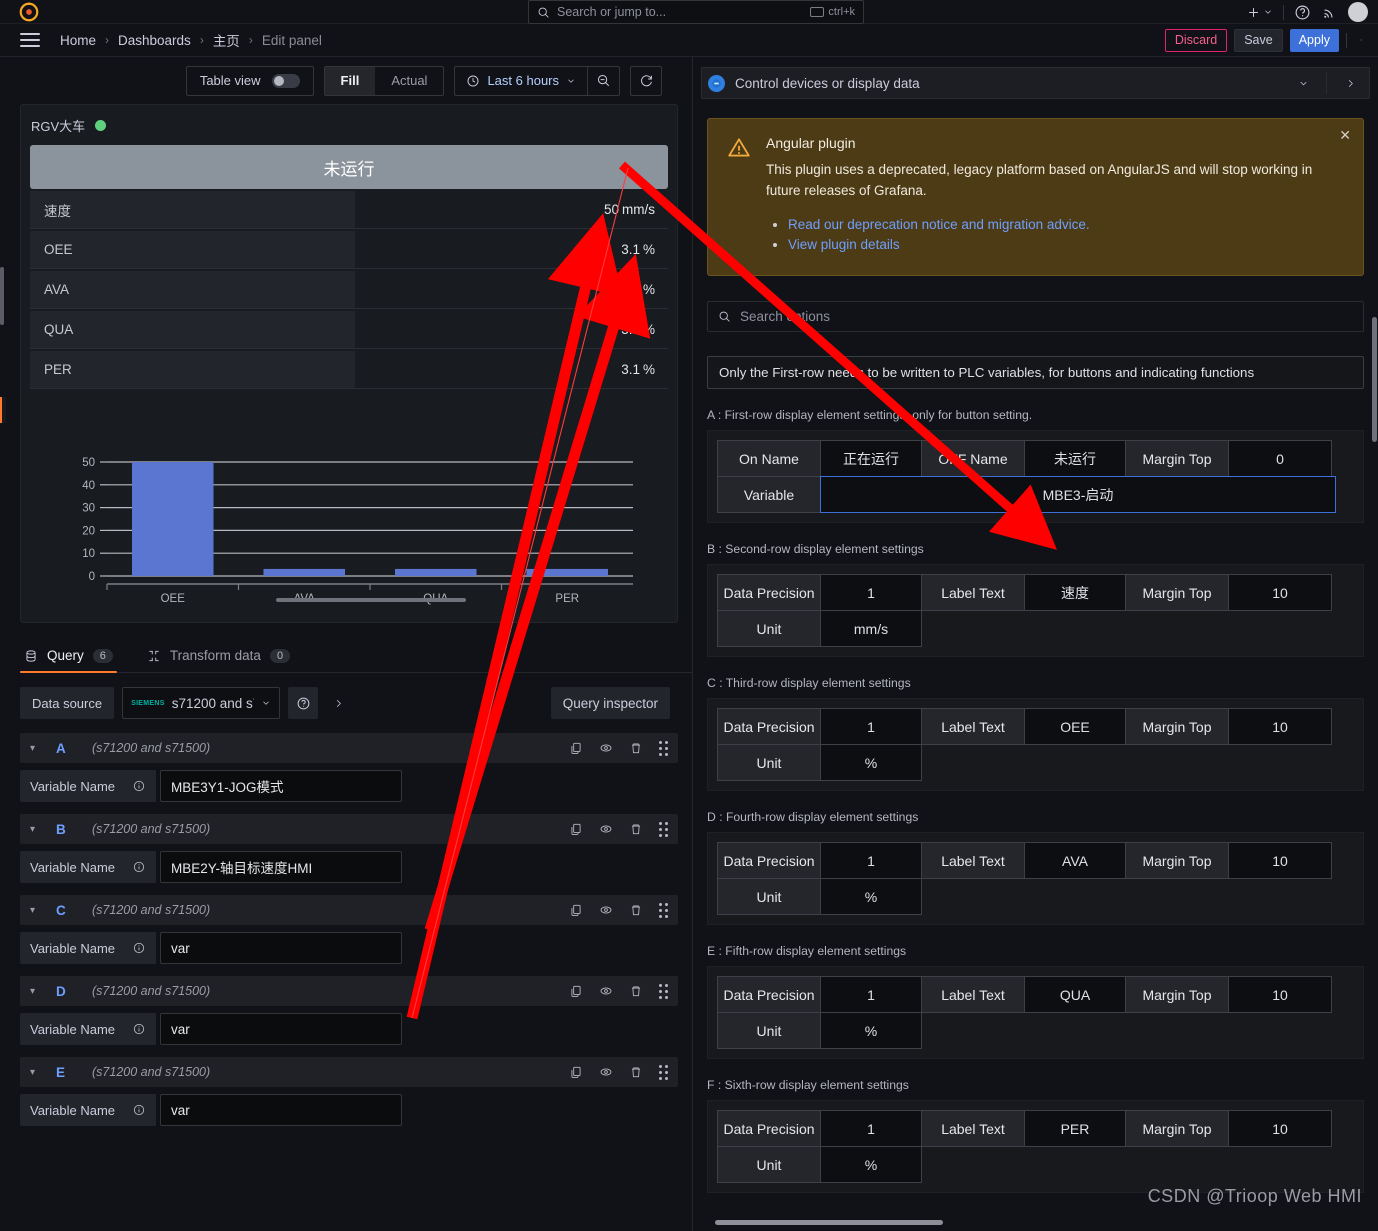  What do you see at coordinates (1314, 40) in the screenshot?
I see `apply-button: Apply` at bounding box center [1314, 40].